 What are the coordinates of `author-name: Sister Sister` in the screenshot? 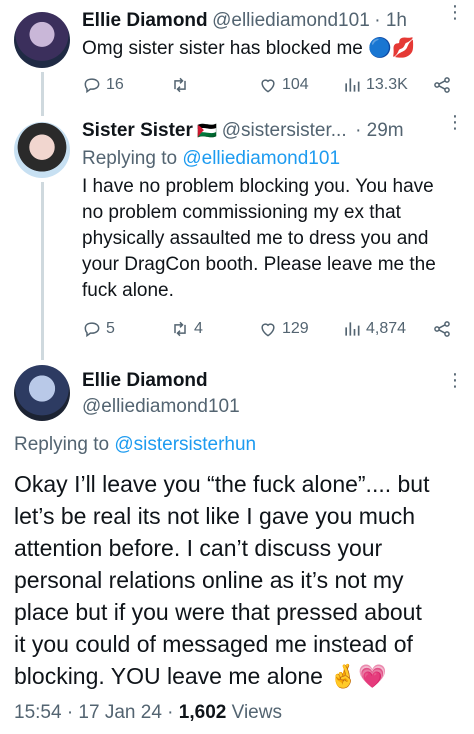 It's located at (137, 130).